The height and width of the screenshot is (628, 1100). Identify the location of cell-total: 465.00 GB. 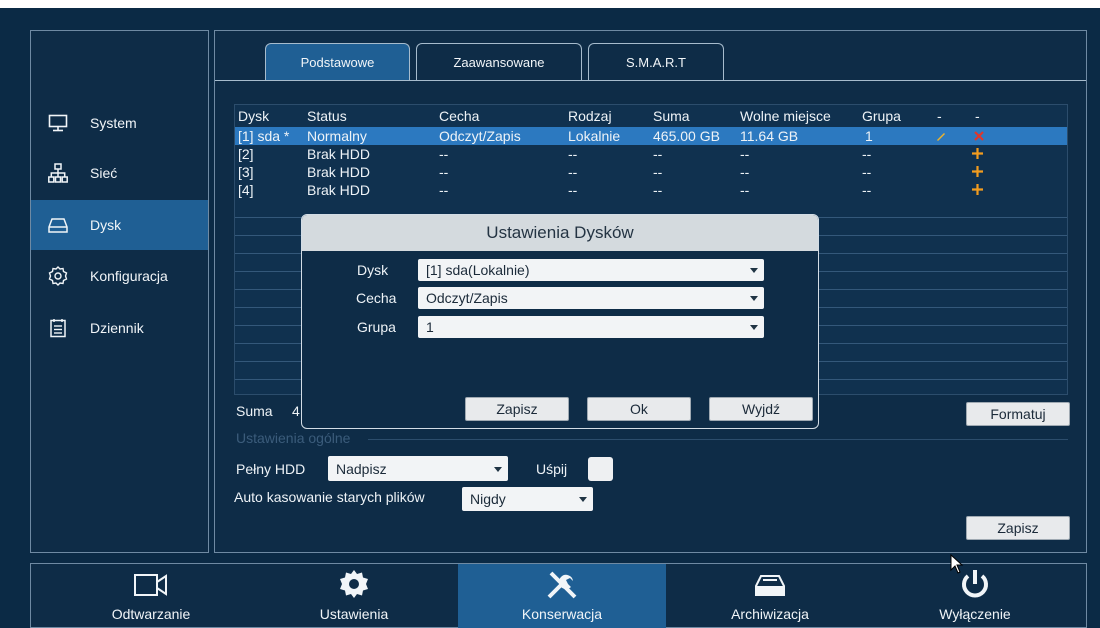
(686, 136).